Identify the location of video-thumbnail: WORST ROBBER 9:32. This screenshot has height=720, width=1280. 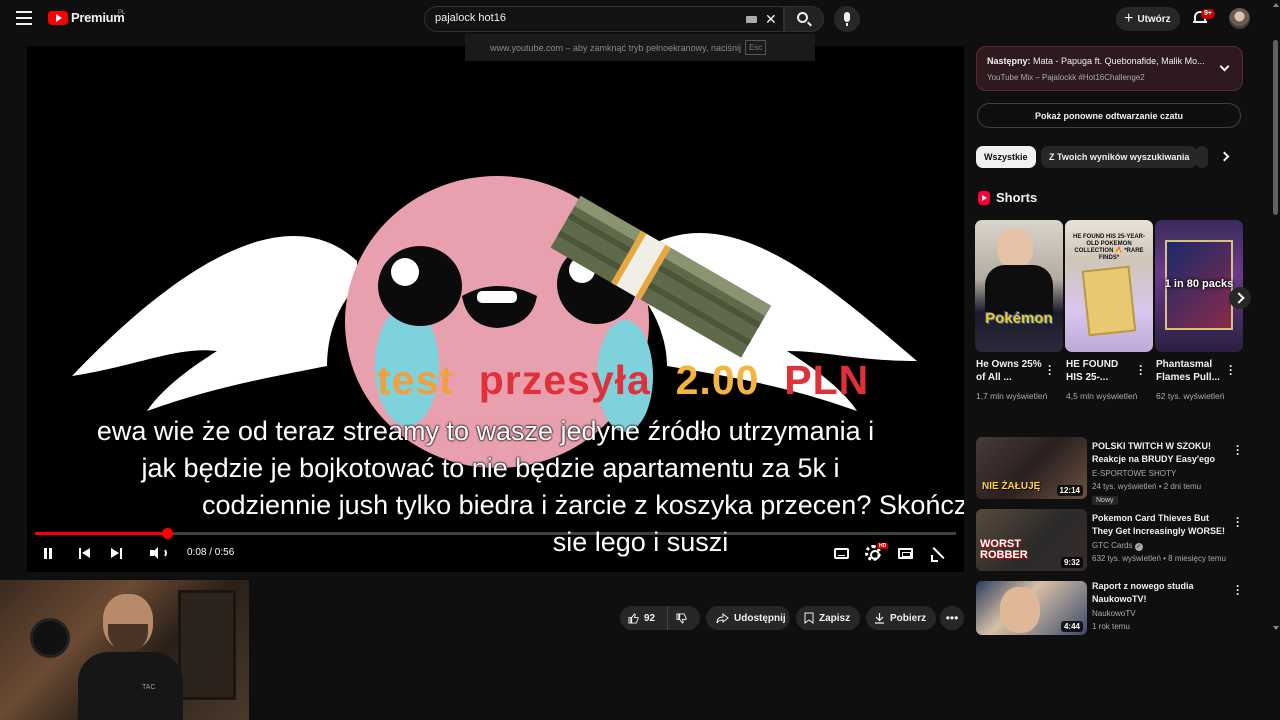
(1031, 540).